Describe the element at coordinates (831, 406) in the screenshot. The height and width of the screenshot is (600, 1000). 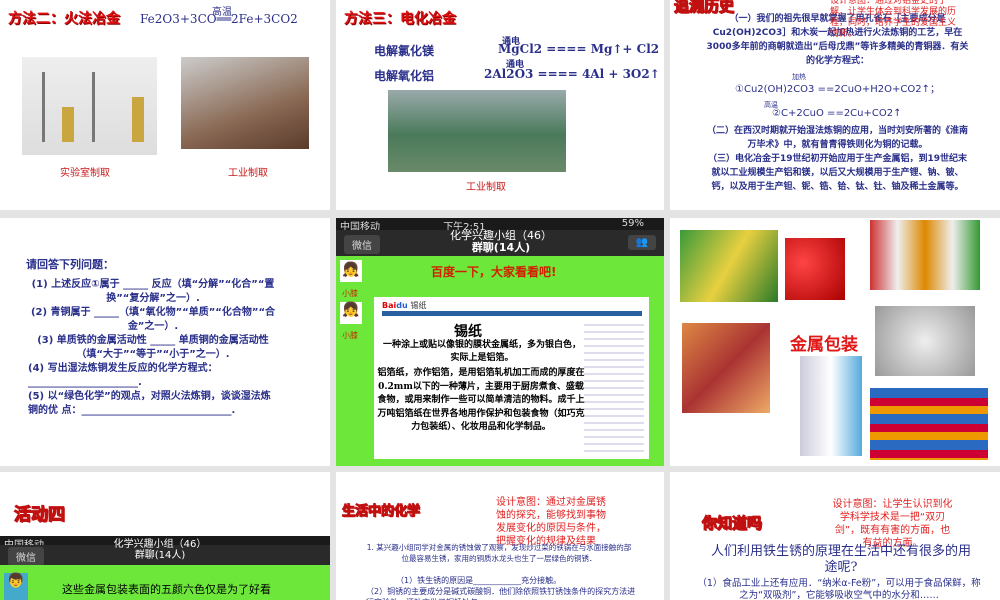
I see `drink-can-image` at that location.